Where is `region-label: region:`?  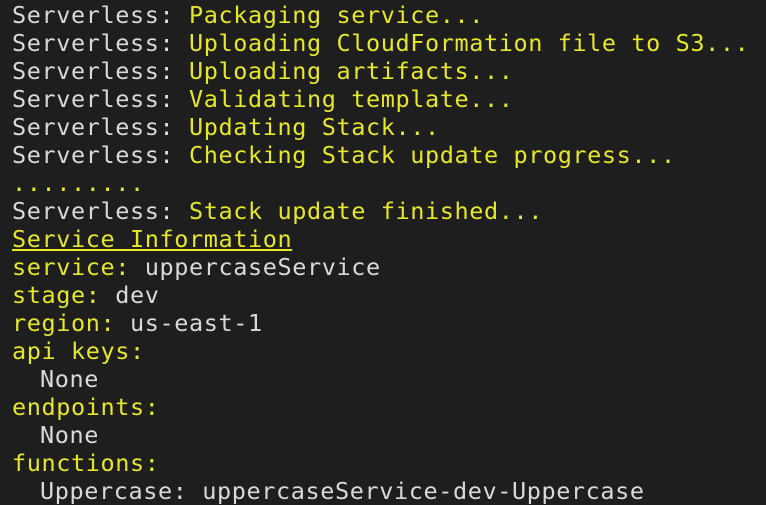 region-label: region: is located at coordinates (64, 323).